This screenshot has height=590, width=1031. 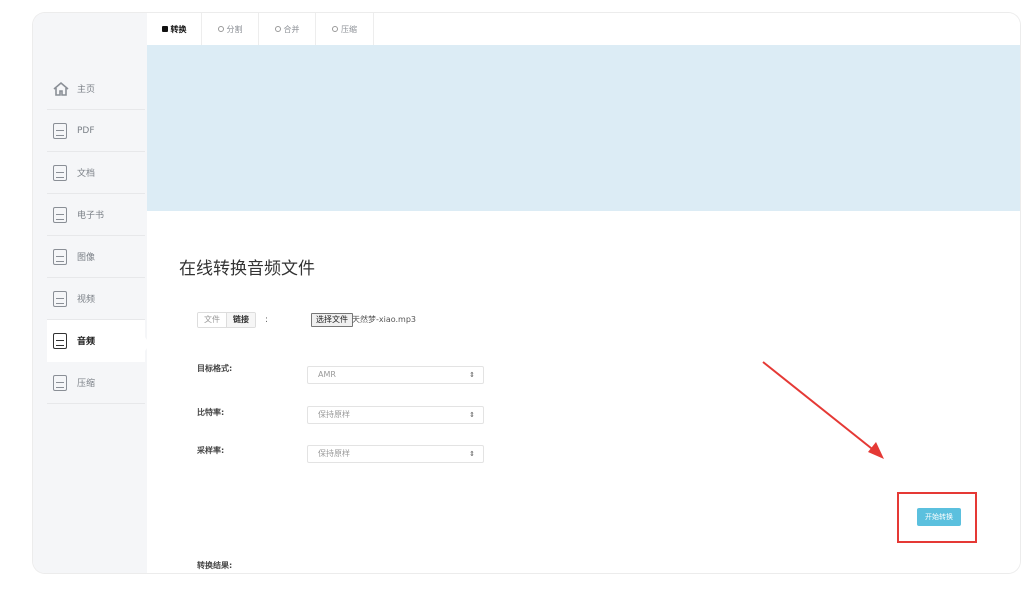 I want to click on source-colon: :, so click(x=267, y=320).